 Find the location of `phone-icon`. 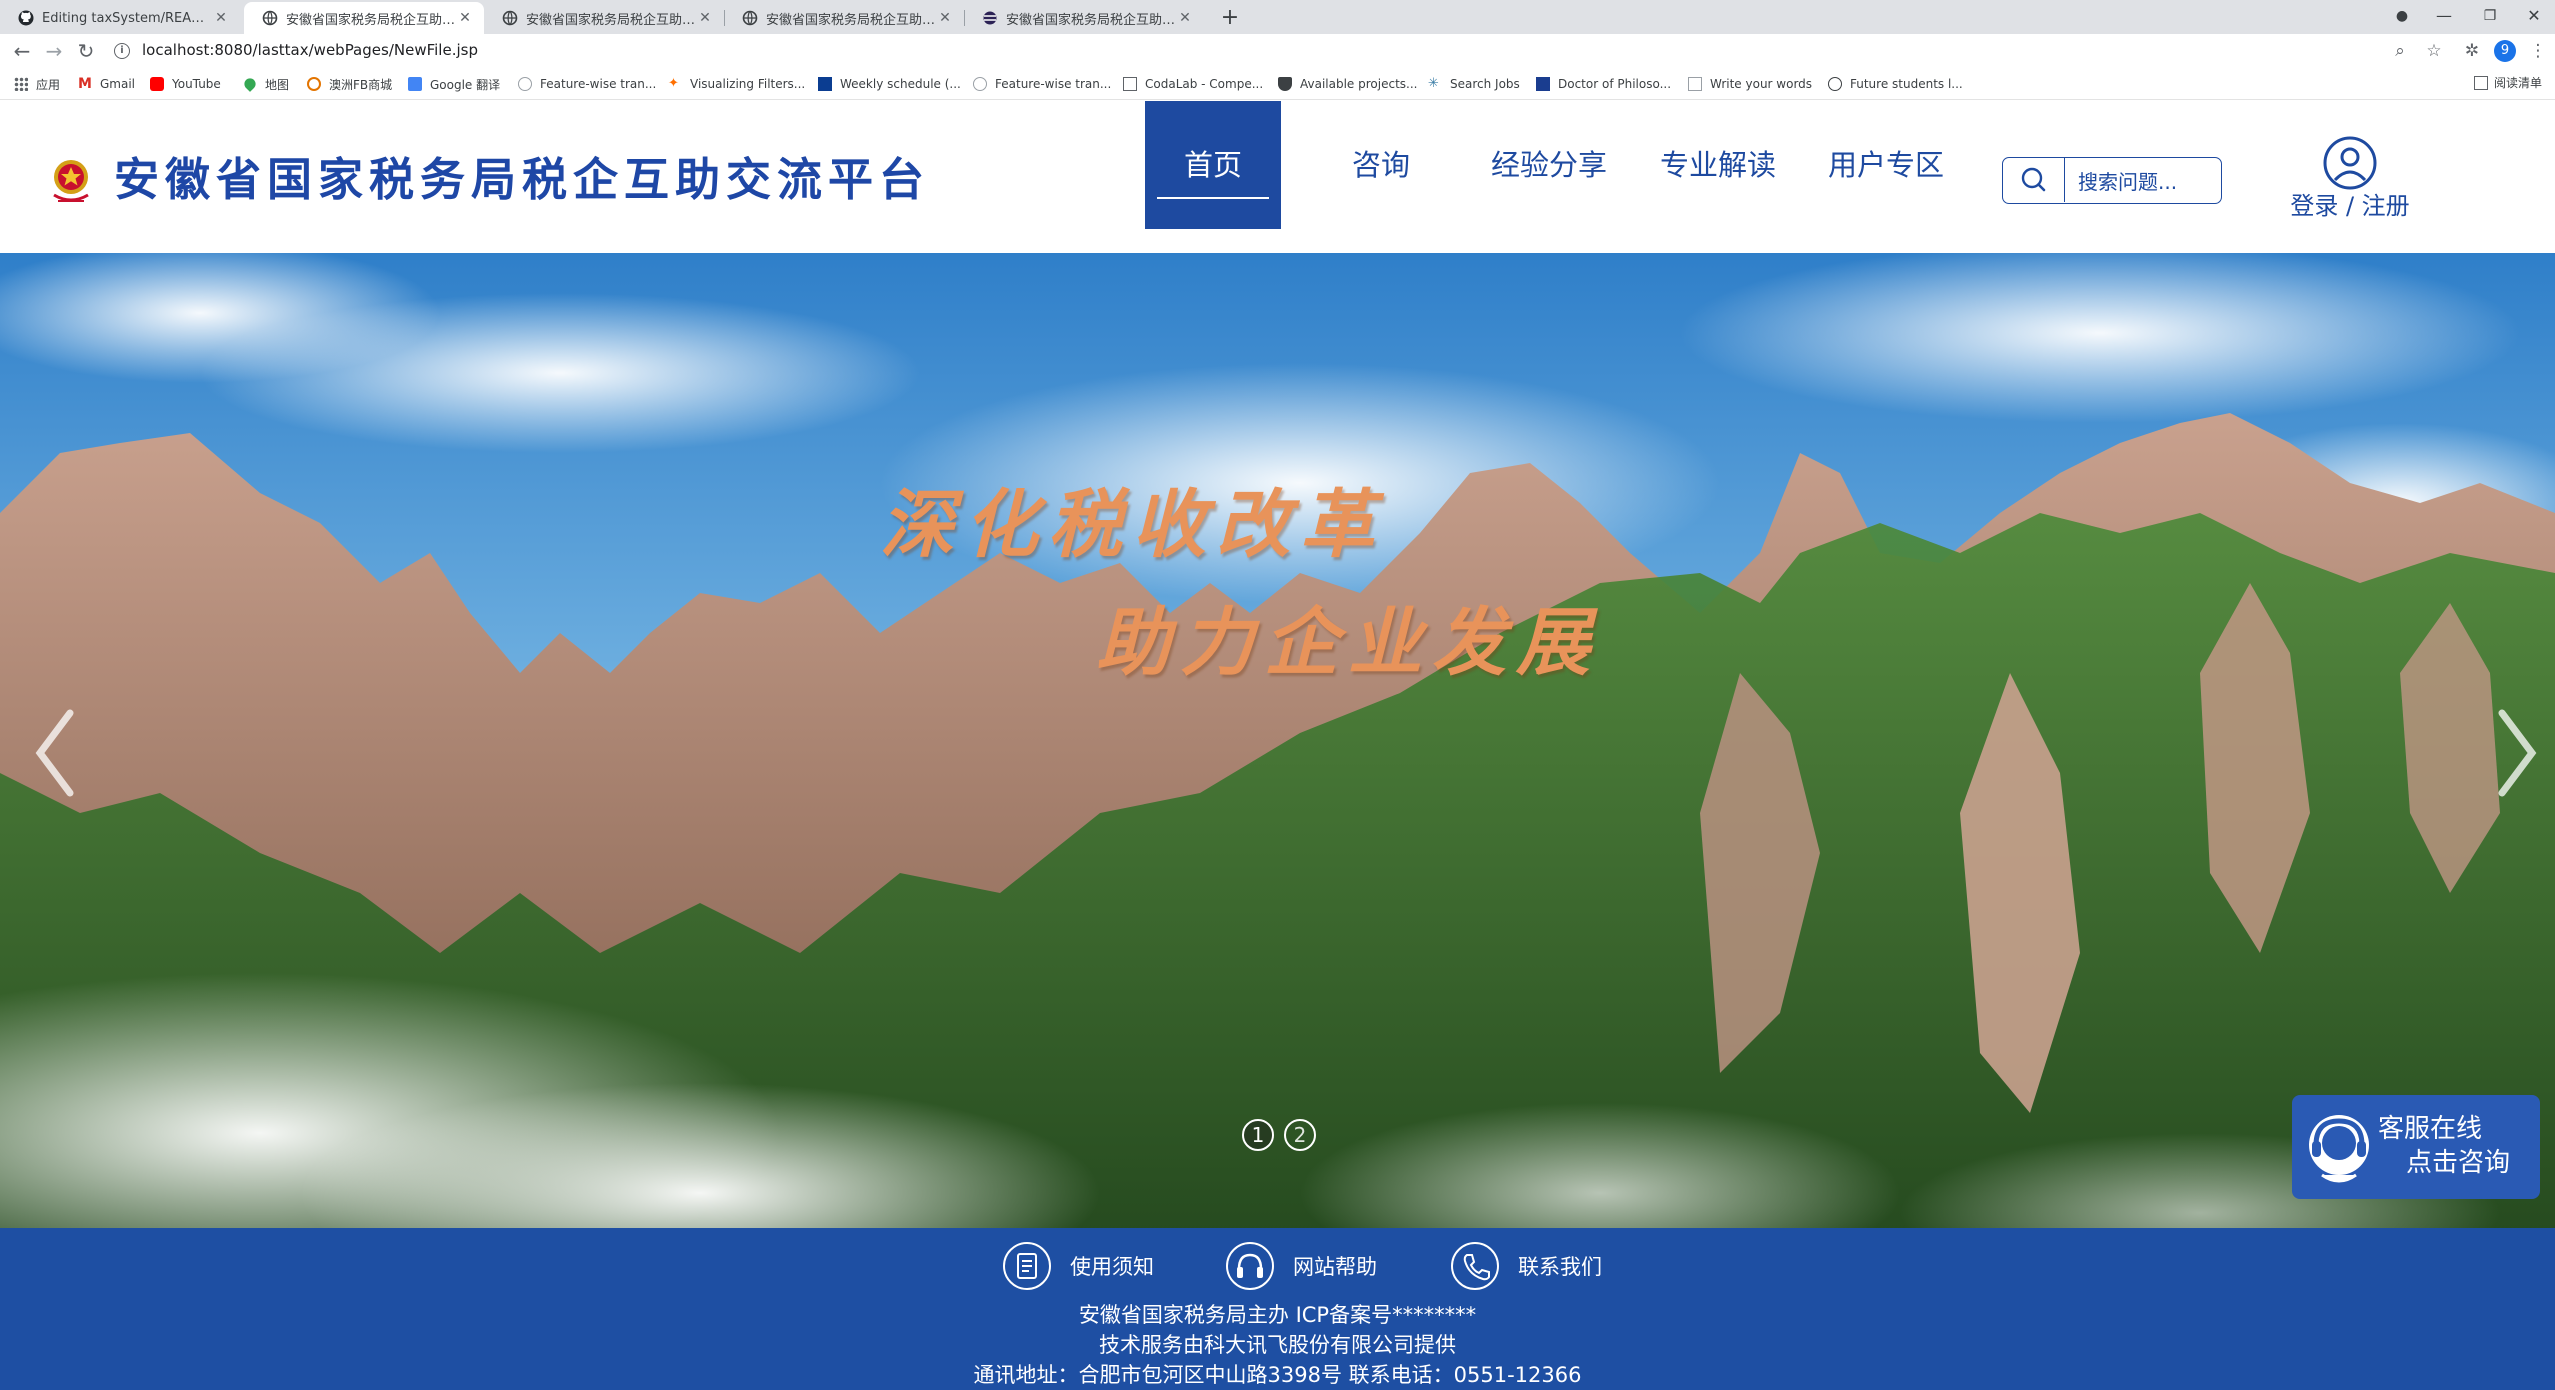

phone-icon is located at coordinates (1475, 1266).